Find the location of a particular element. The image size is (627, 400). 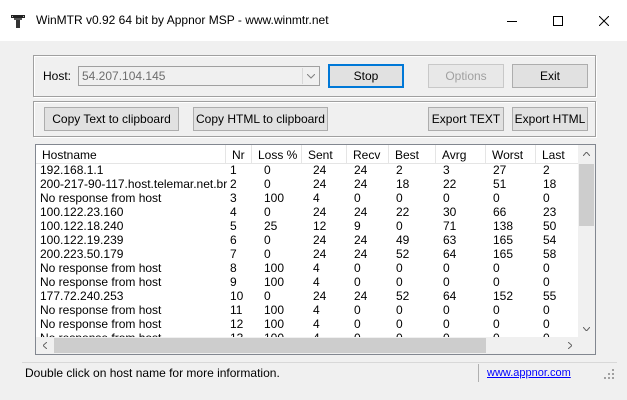

horizontal-scrollbar is located at coordinates (307, 345).